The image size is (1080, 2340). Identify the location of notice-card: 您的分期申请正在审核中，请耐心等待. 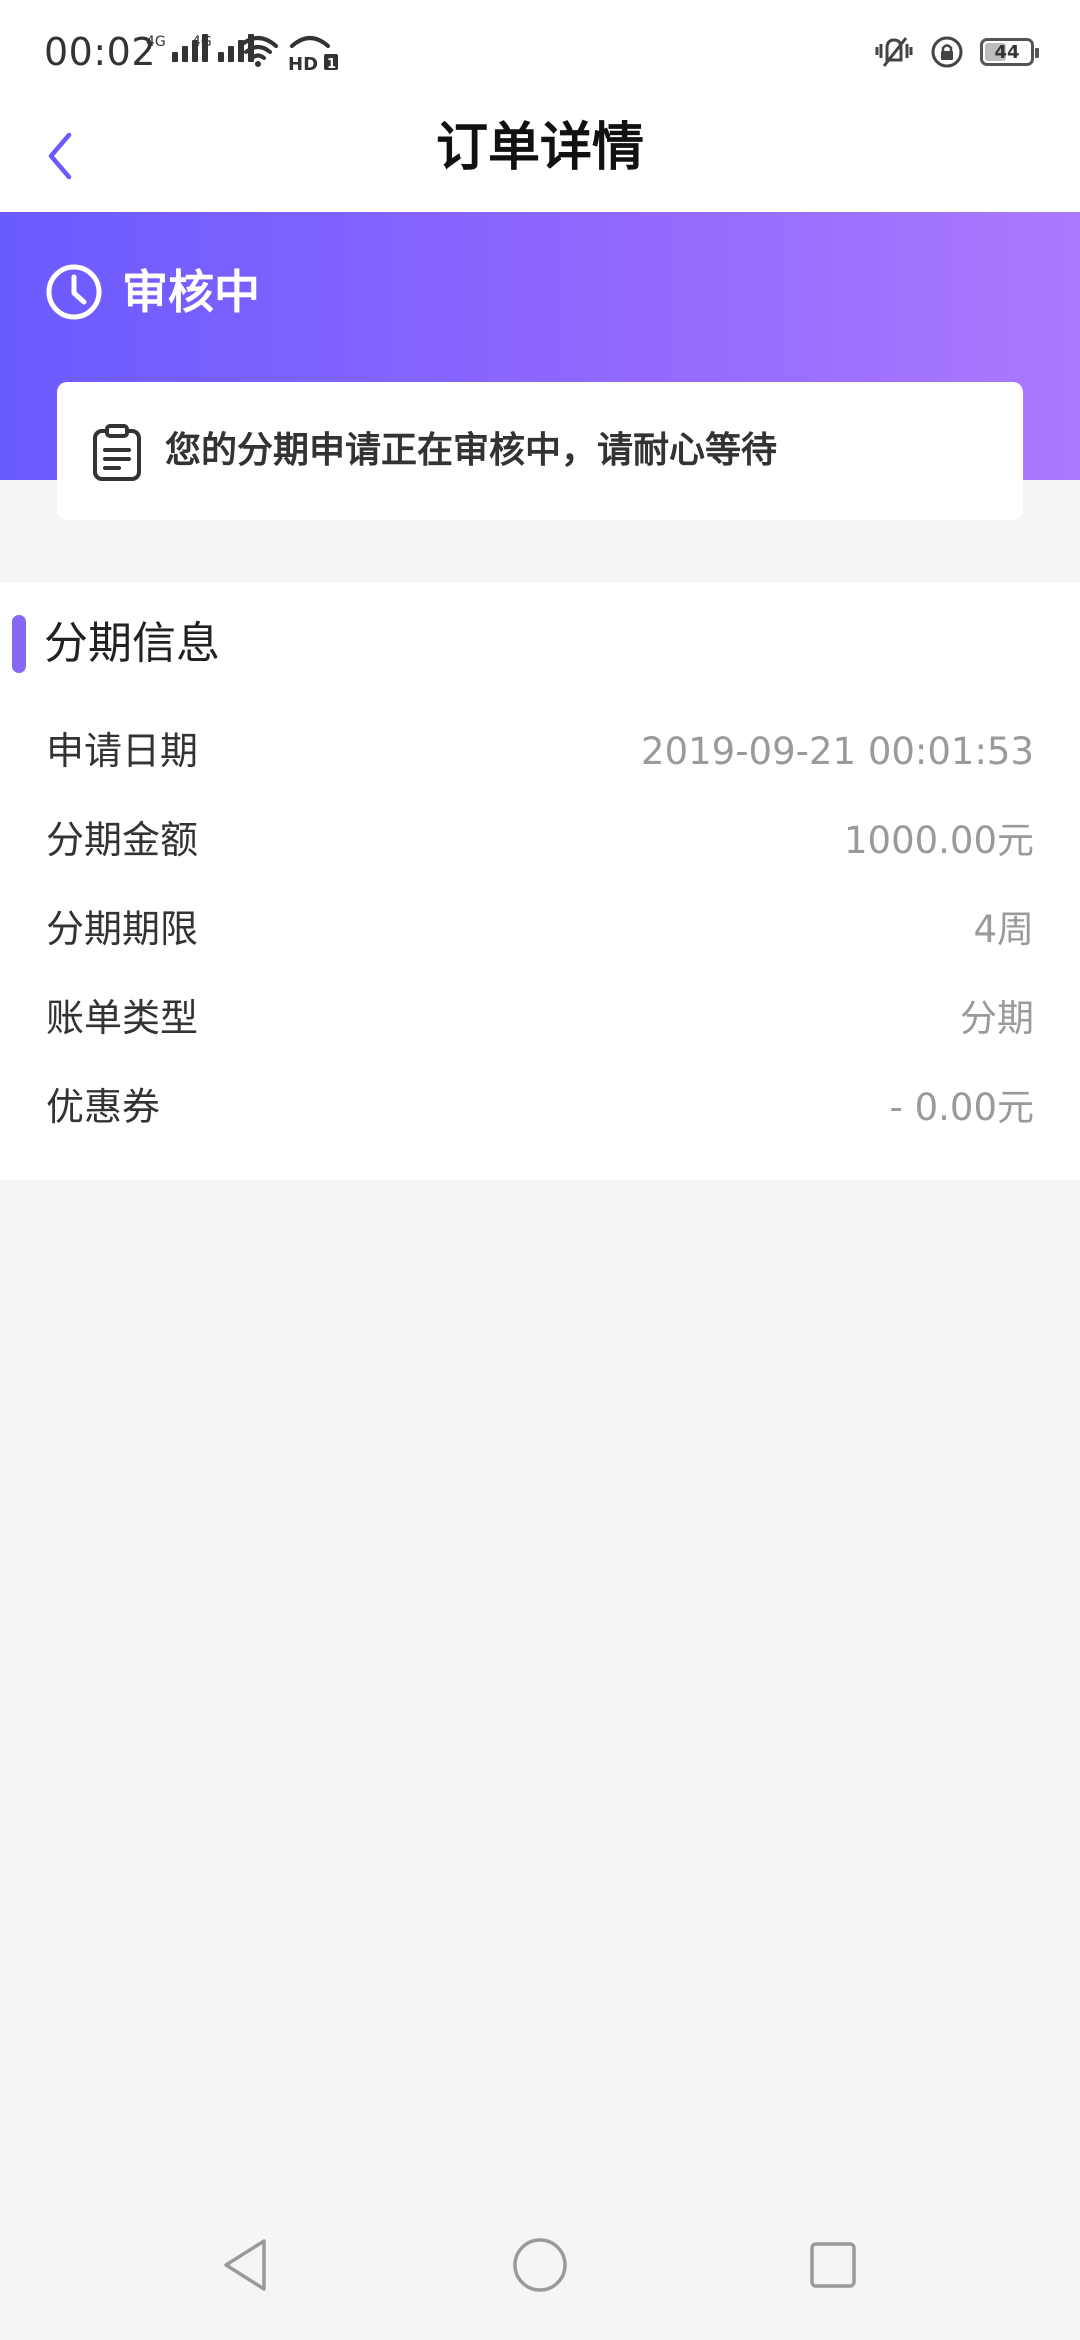
(540, 451).